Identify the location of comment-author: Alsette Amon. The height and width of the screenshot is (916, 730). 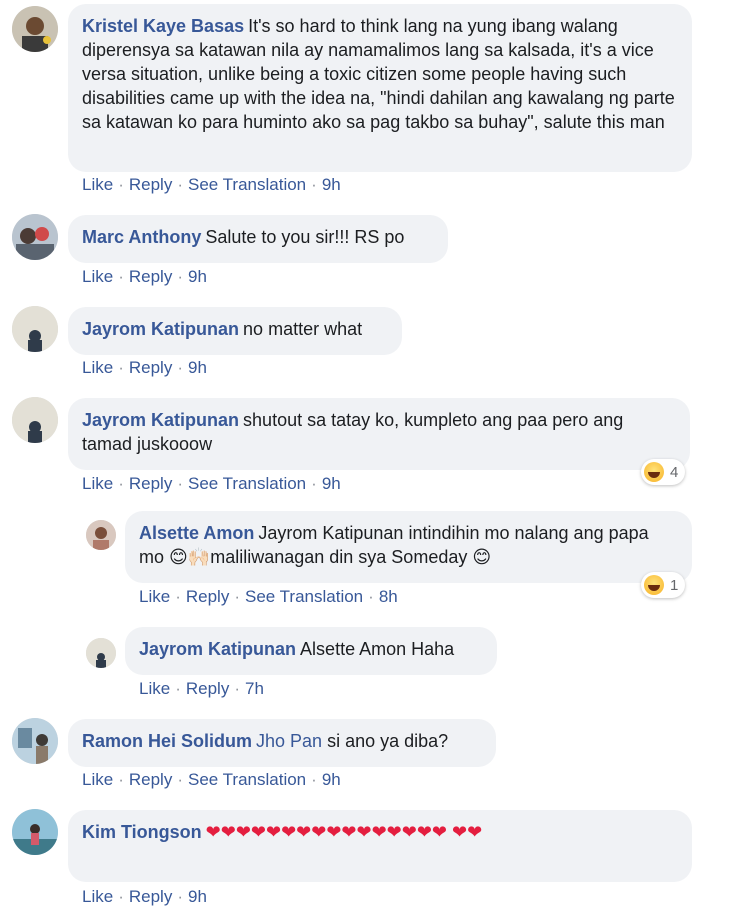
(196, 533).